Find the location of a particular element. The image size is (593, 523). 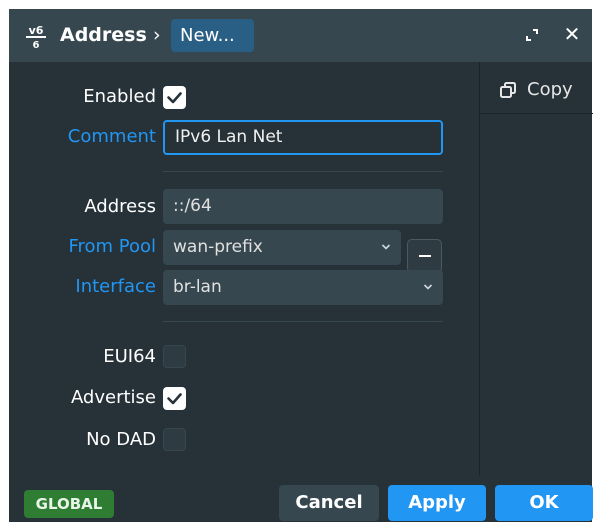

comment-label: Comment is located at coordinates (111, 136).